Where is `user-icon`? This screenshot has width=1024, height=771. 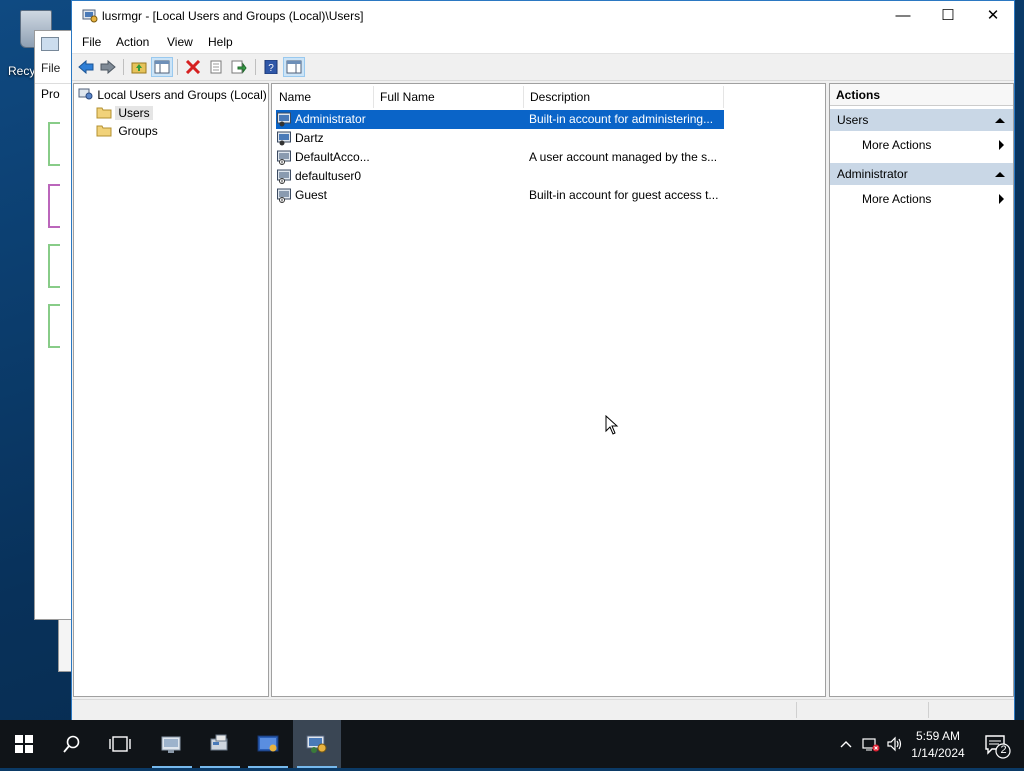 user-icon is located at coordinates (284, 119).